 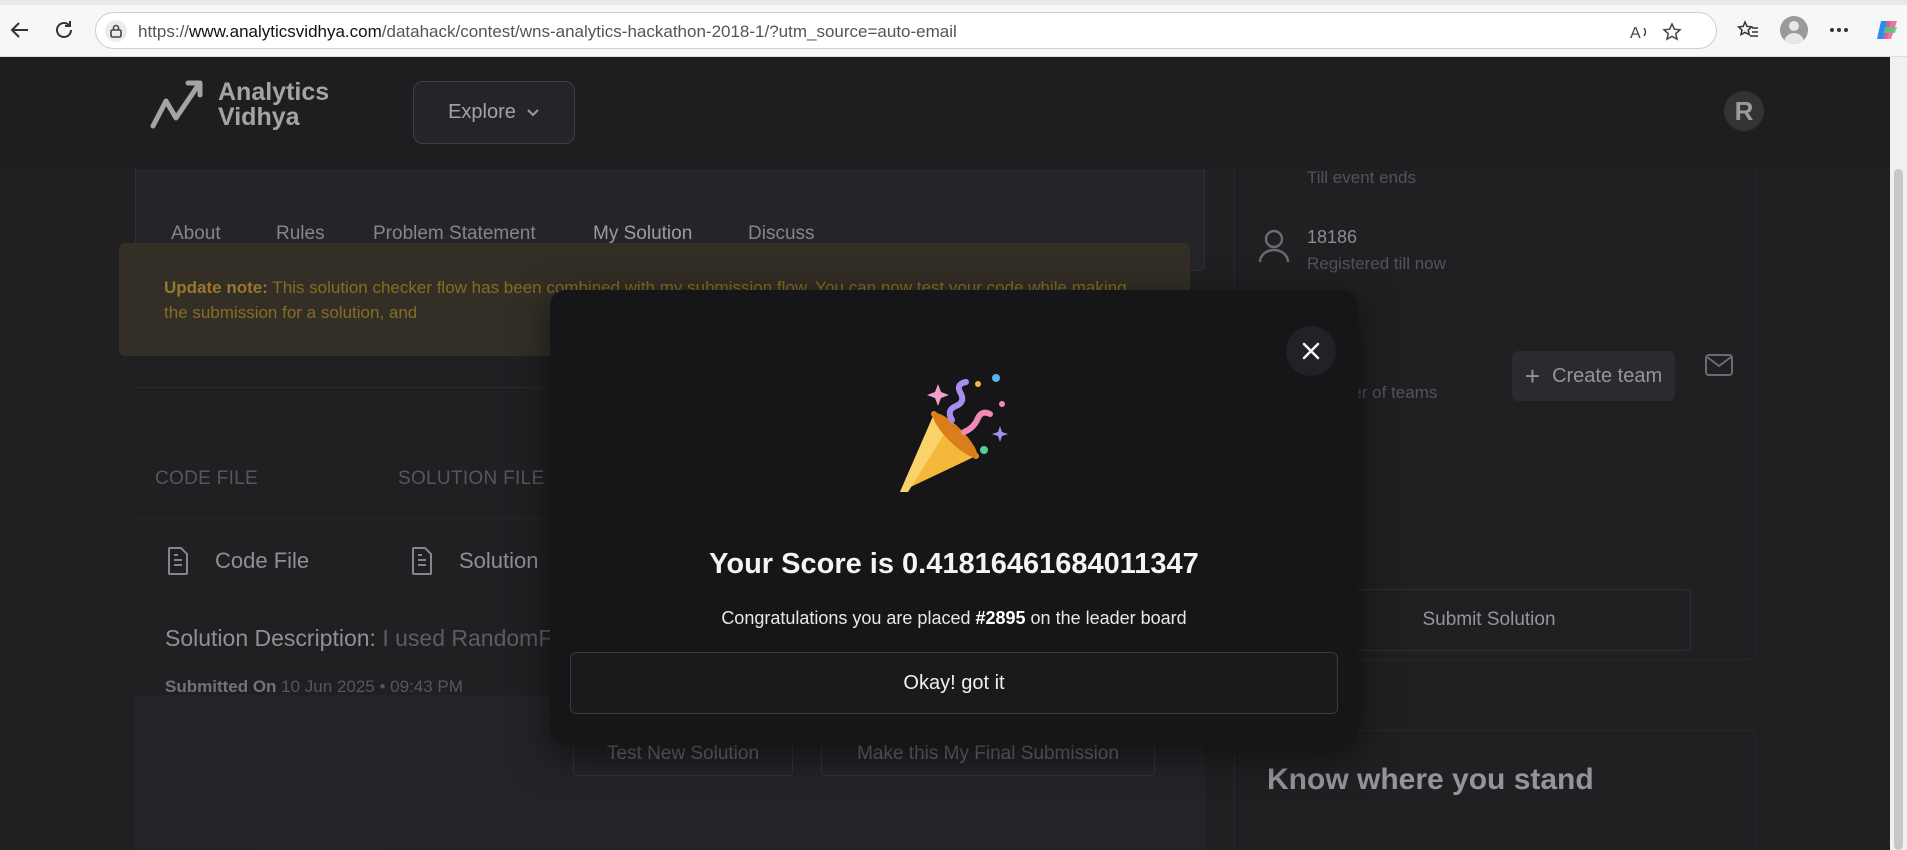 I want to click on lock-icon, so click(x=116, y=31).